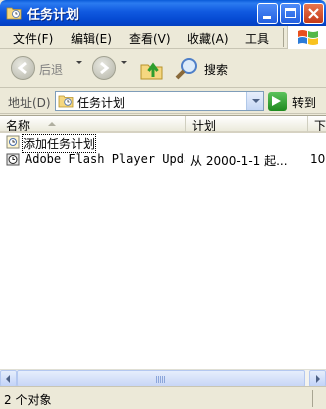 This screenshot has width=326, height=409. What do you see at coordinates (13, 159) in the screenshot?
I see `scheduled-task-clock-icon` at bounding box center [13, 159].